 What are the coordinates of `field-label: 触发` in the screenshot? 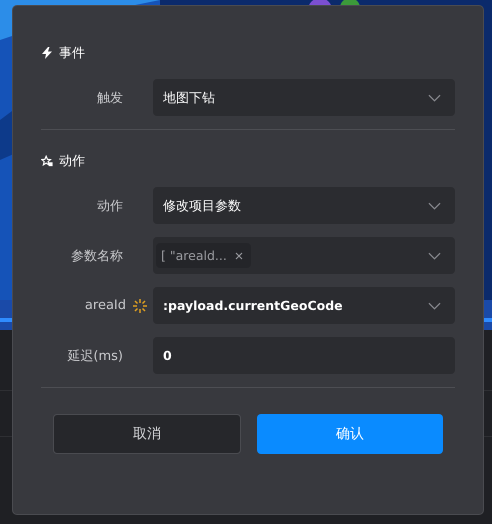 It's located at (110, 98).